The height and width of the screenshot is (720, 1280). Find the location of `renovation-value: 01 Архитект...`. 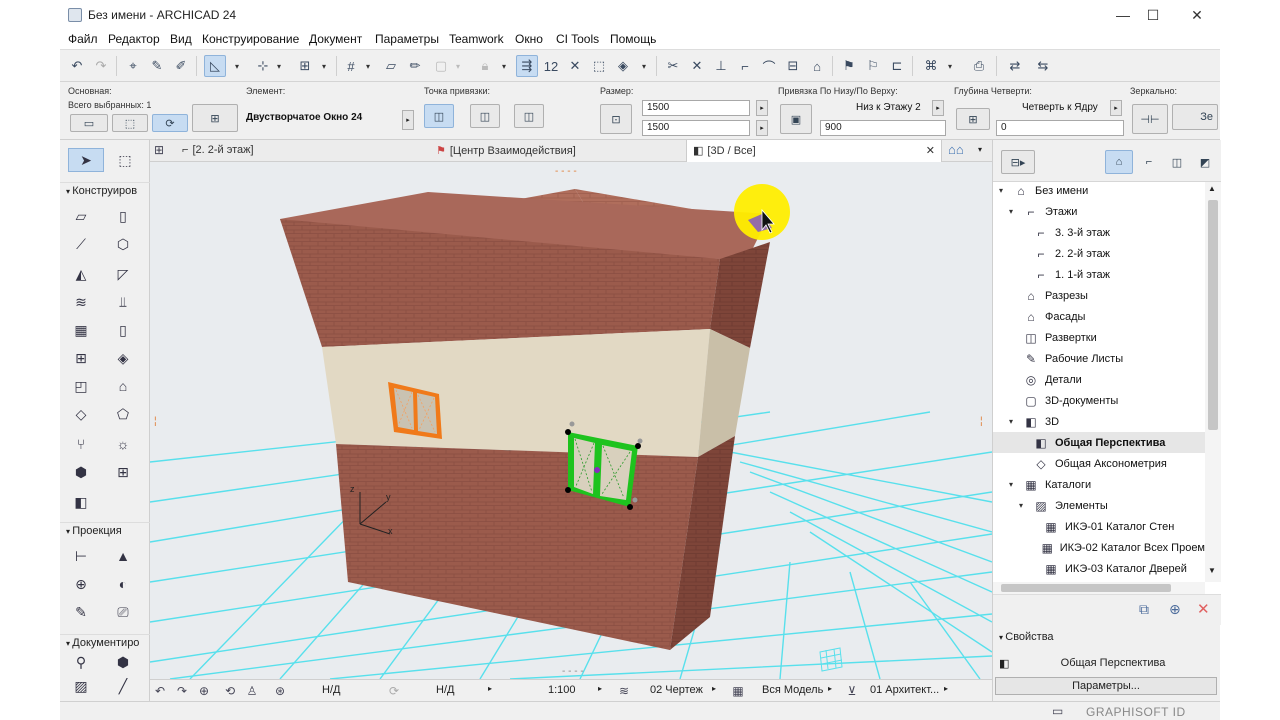

renovation-value: 01 Архитект... is located at coordinates (904, 690).